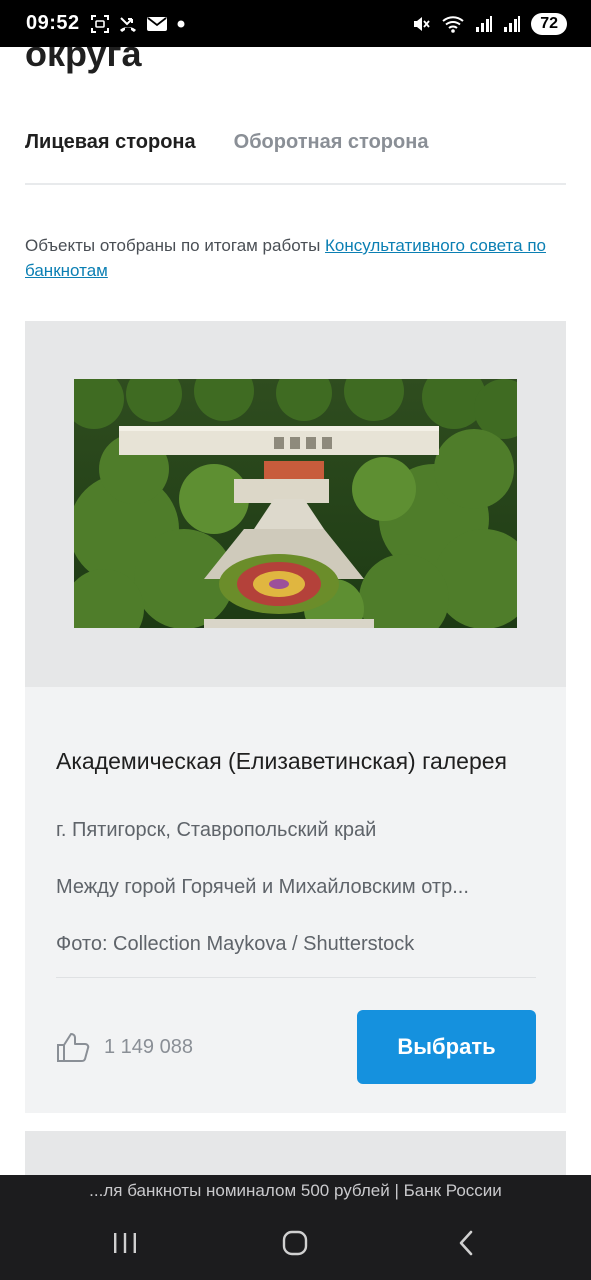  I want to click on select-button: Выбрать, so click(446, 1047).